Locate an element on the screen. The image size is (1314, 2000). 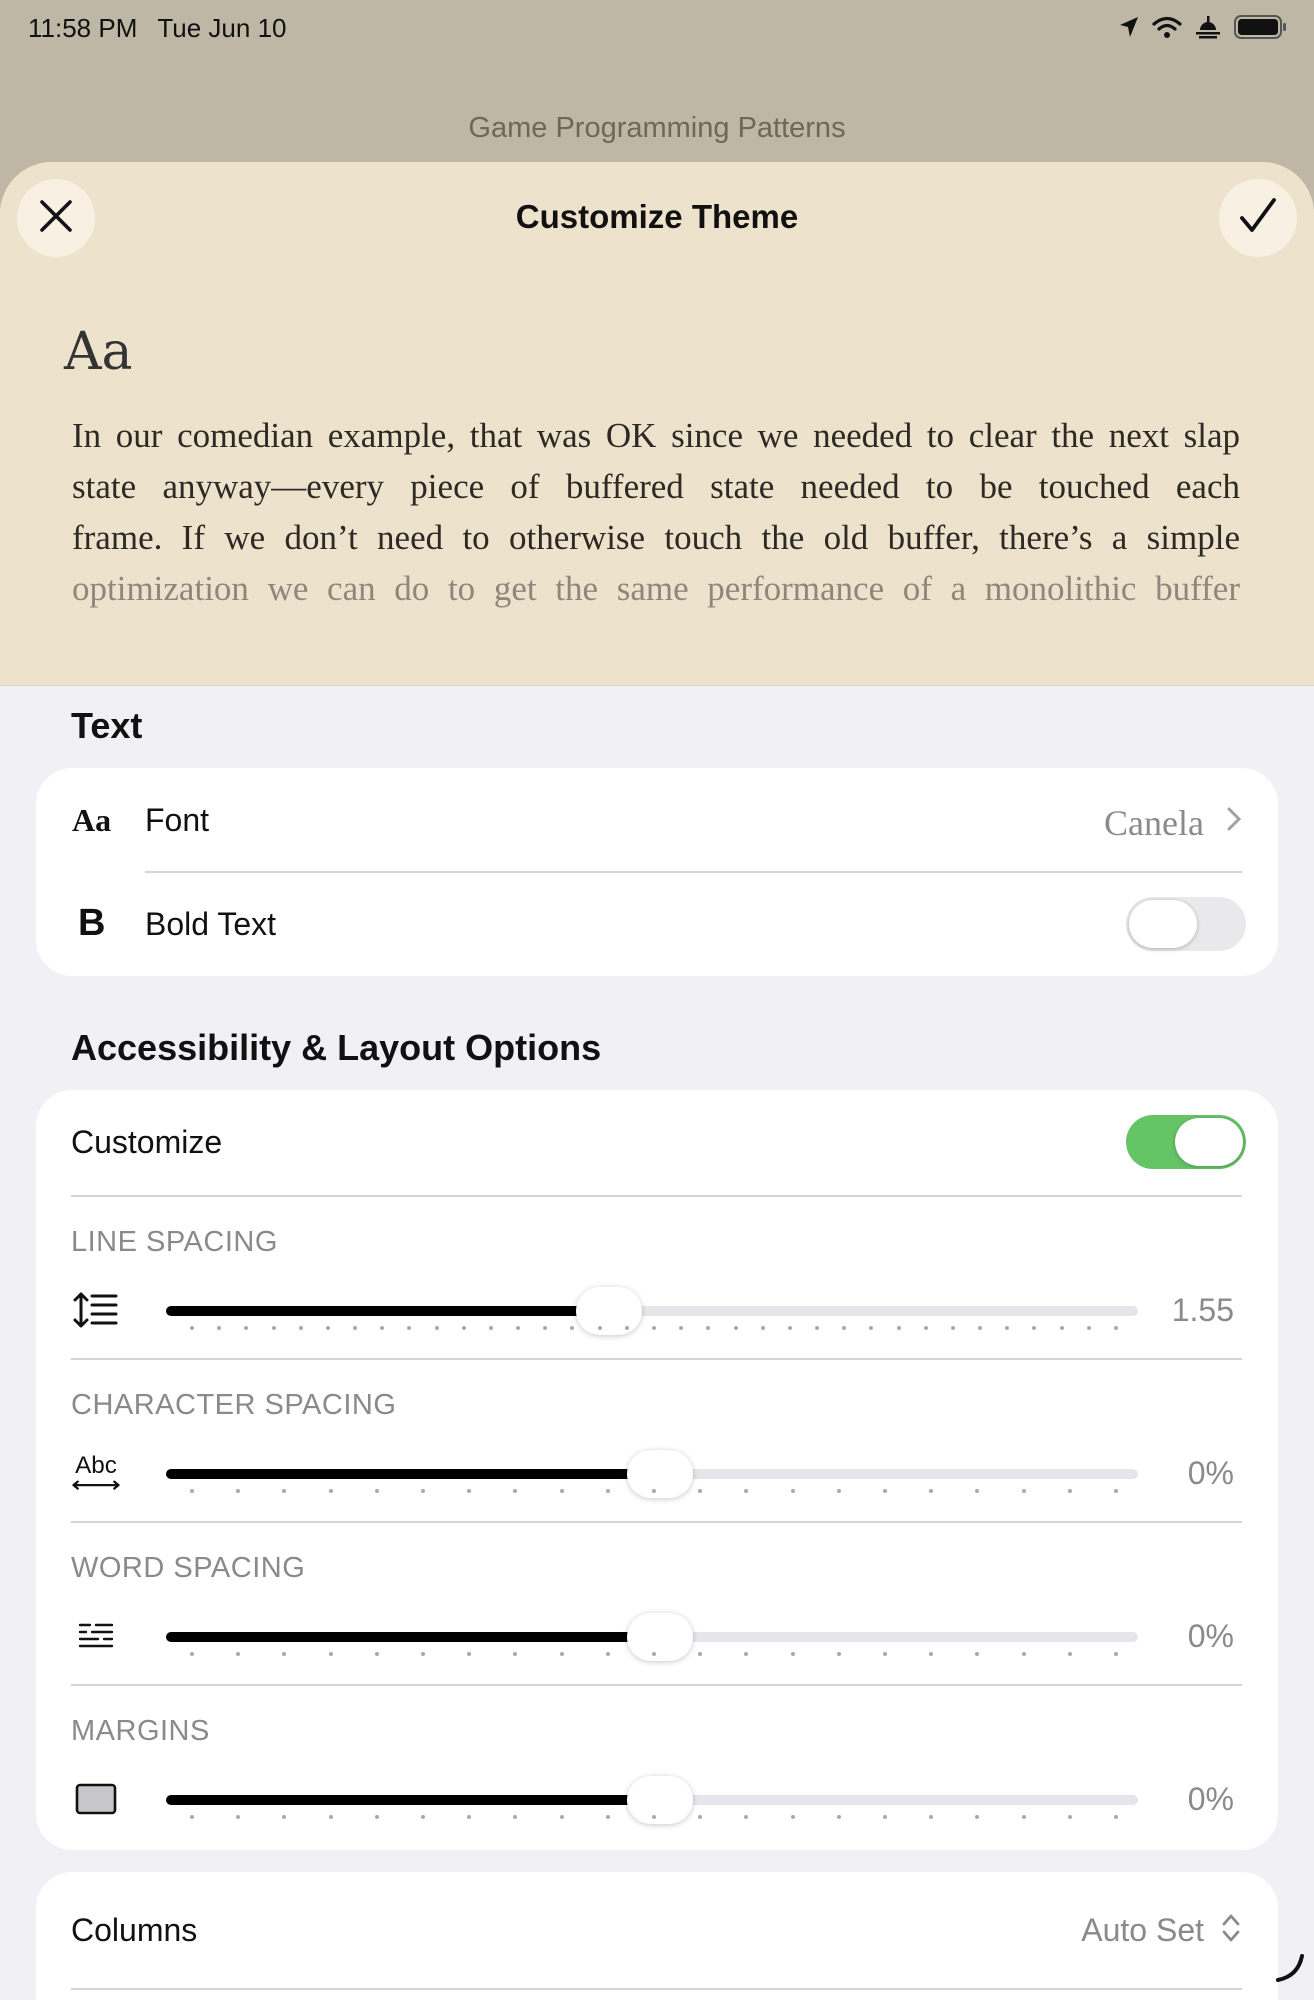
customize-row: Customize is located at coordinates (657, 1143).